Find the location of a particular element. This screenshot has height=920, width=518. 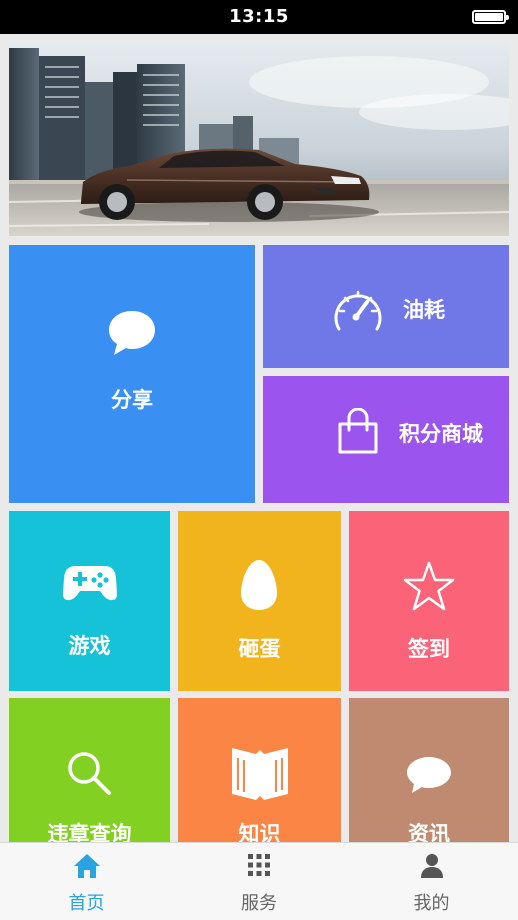

tab-home: 首页 is located at coordinates (86, 881).